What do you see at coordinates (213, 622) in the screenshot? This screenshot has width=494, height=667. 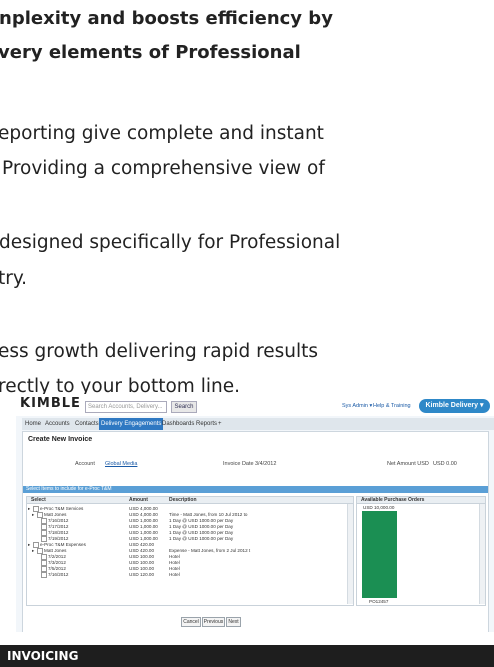 I see `previous-button: Previous` at bounding box center [213, 622].